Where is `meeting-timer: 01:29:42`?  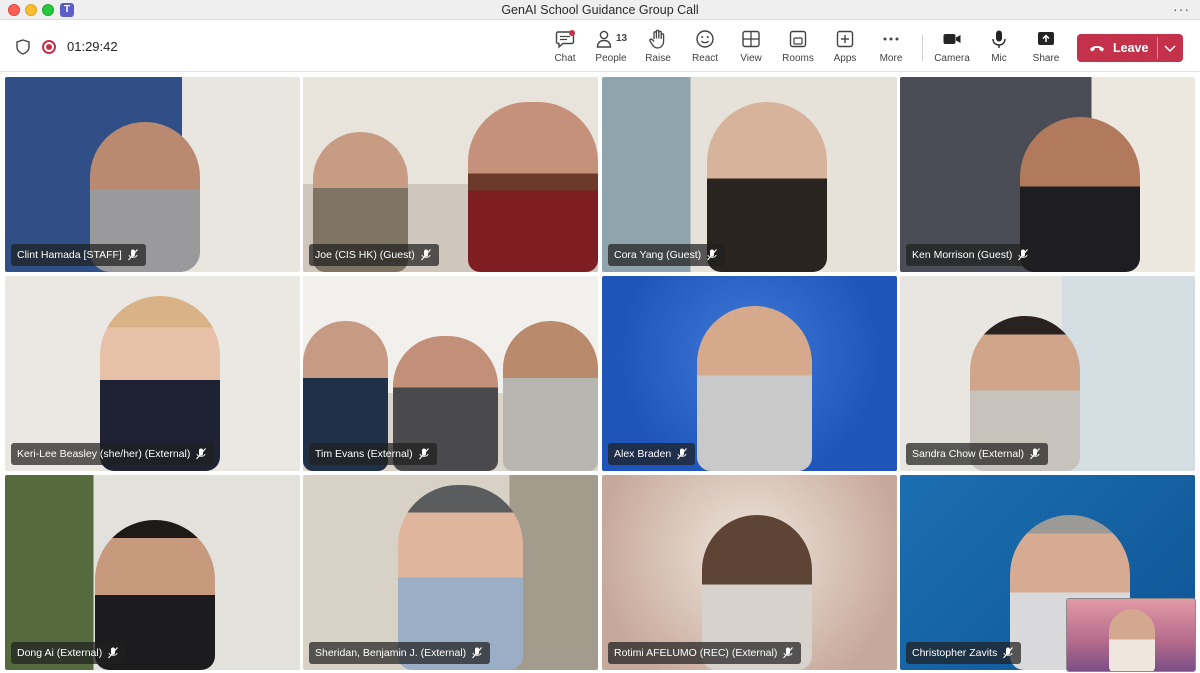
meeting-timer: 01:29:42 is located at coordinates (92, 46).